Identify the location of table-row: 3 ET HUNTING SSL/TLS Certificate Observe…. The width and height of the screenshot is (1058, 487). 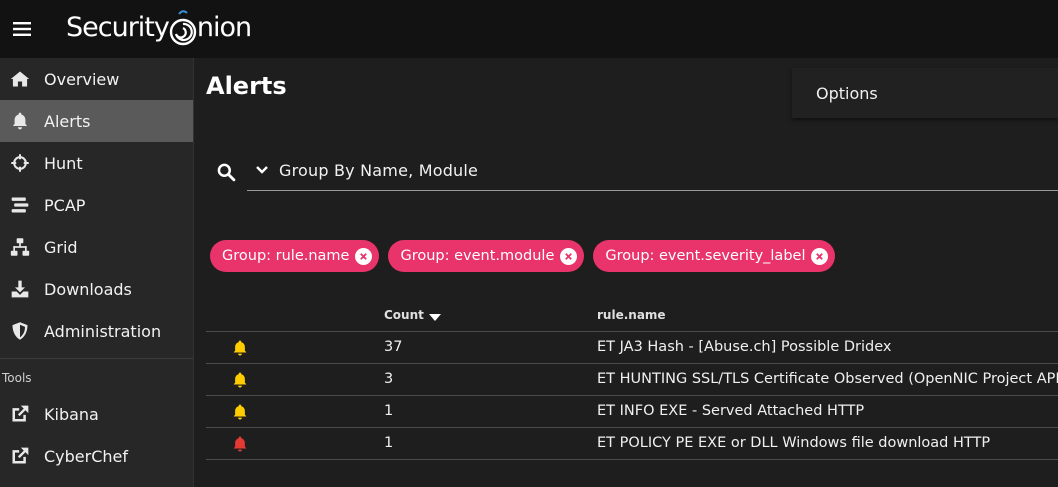
(632, 380).